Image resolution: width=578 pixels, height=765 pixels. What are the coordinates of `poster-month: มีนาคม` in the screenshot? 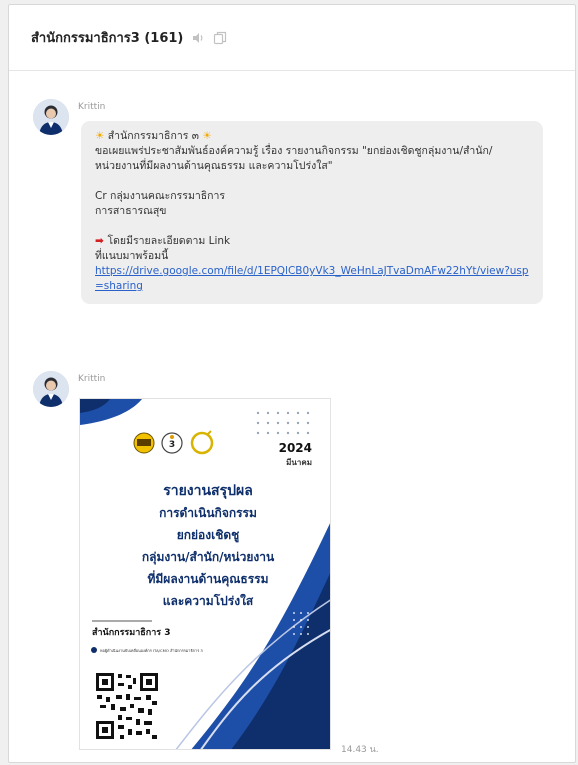 It's located at (299, 462).